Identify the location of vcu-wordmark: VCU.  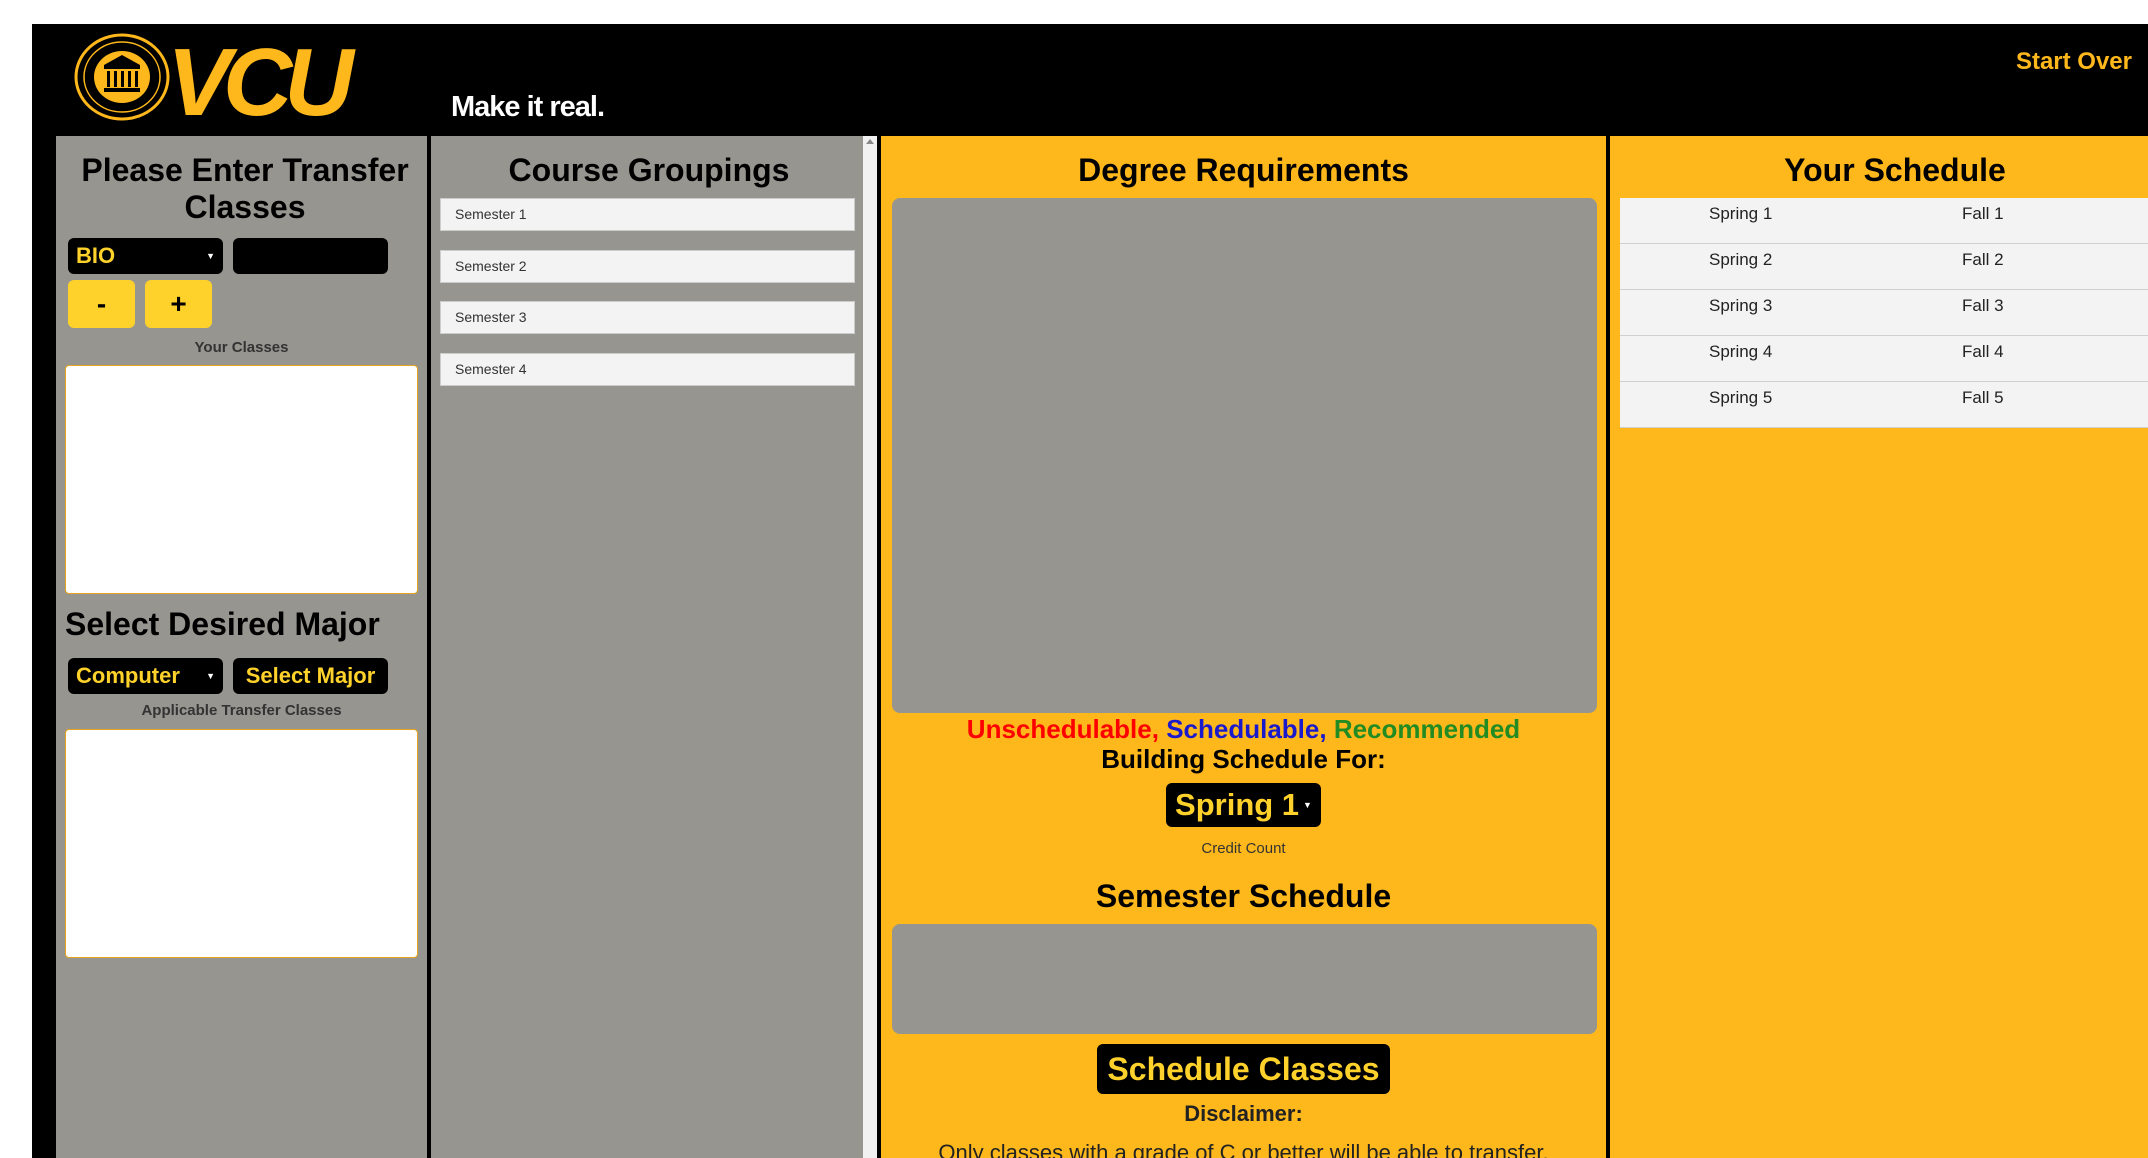
(260, 82).